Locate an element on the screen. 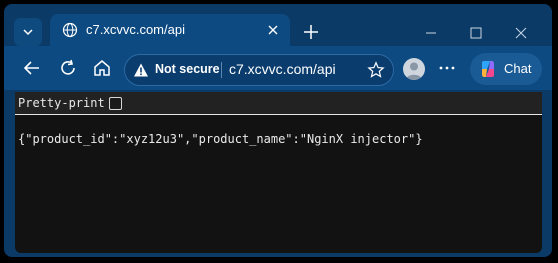 The width and height of the screenshot is (558, 263). user-icon is located at coordinates (414, 71).